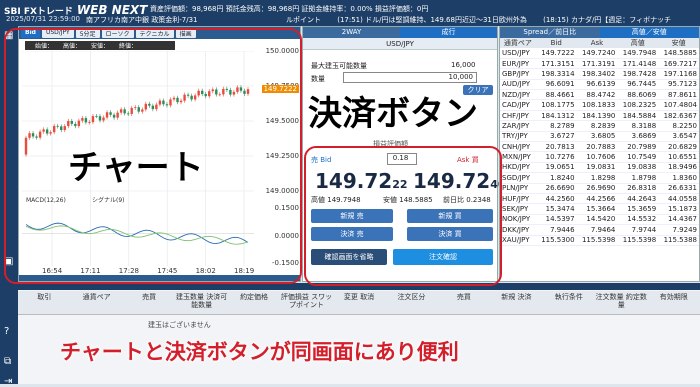  I want to click on rate-row: ZAR/JPY 8.2789 8.2839 8.3188 8.2250, so click(599, 126).